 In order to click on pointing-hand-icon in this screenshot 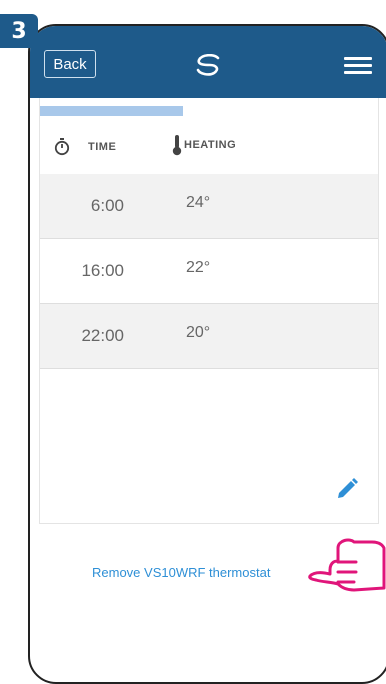, I will do `click(347, 565)`.